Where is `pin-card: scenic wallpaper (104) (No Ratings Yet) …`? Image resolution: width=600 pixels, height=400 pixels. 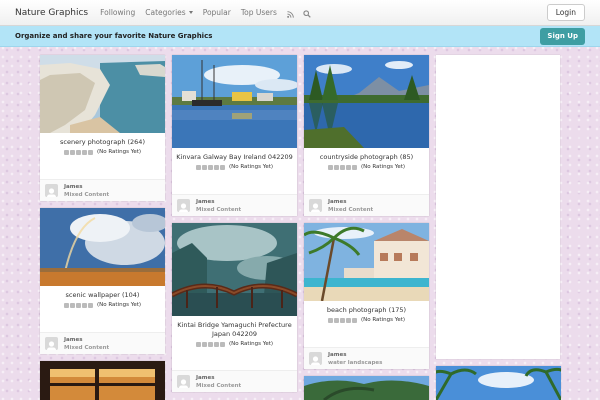 pin-card: scenic wallpaper (104) (No Ratings Yet) … is located at coordinates (102, 281).